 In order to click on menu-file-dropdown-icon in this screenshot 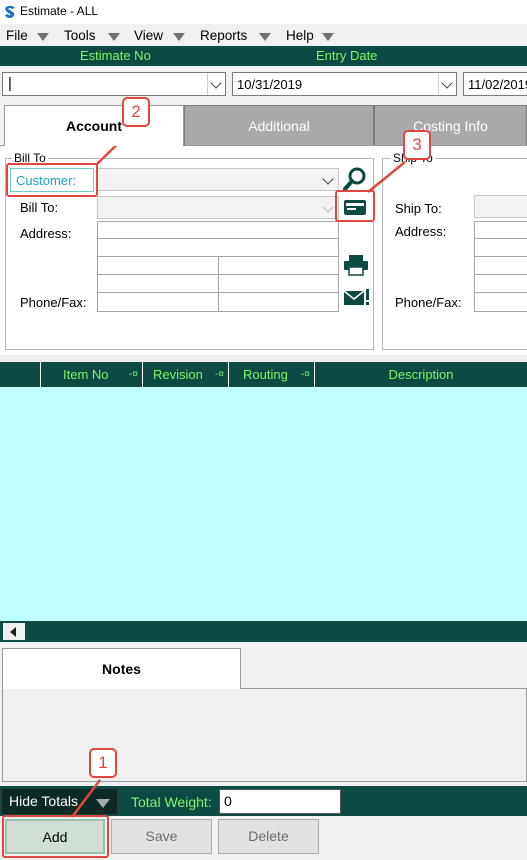, I will do `click(43, 37)`.